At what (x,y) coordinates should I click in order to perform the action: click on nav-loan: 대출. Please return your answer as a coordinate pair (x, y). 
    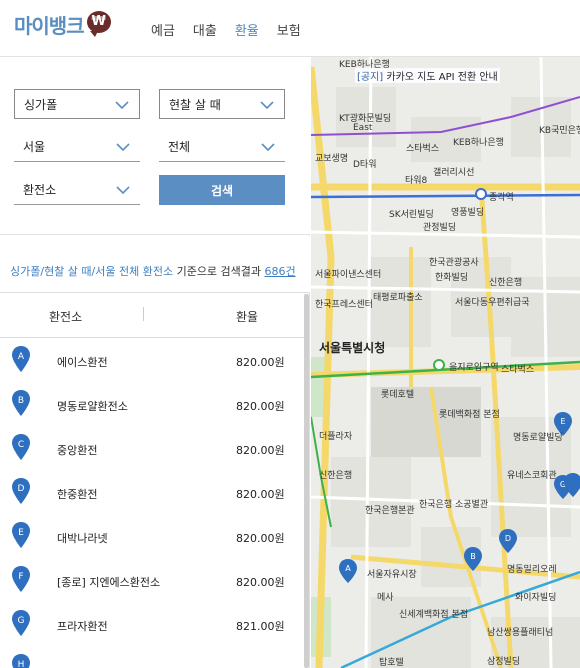
    Looking at the image, I should click on (205, 29).